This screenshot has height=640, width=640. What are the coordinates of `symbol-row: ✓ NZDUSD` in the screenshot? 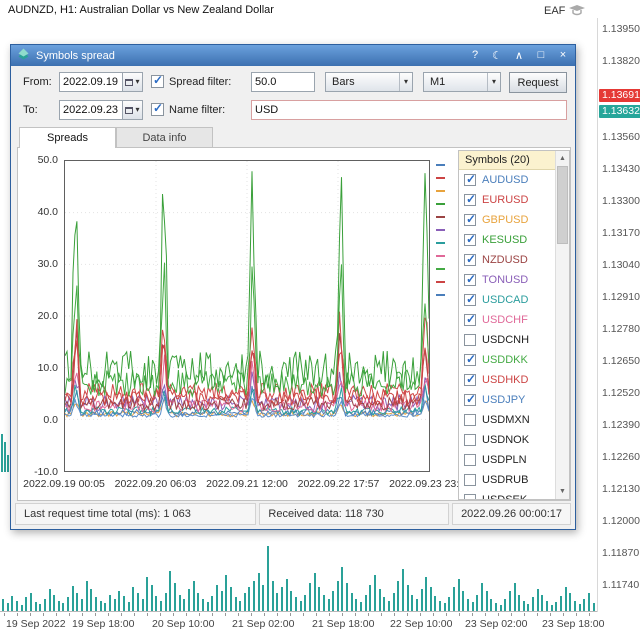 It's located at (507, 260).